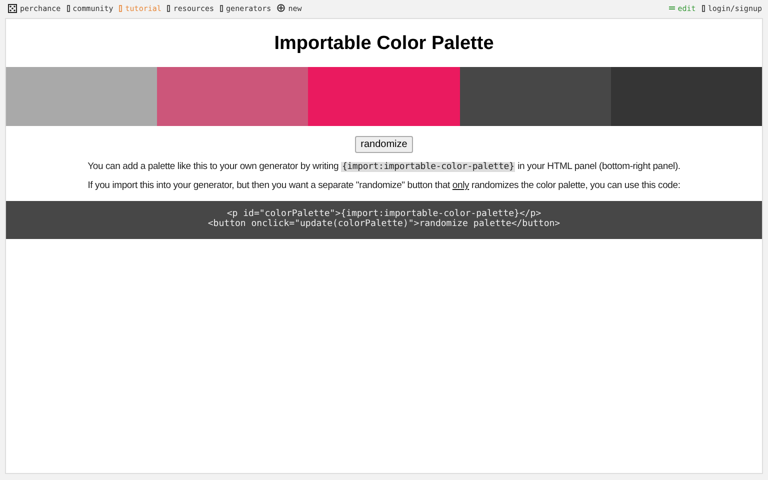  What do you see at coordinates (384, 144) in the screenshot?
I see `randomize-button: randomize` at bounding box center [384, 144].